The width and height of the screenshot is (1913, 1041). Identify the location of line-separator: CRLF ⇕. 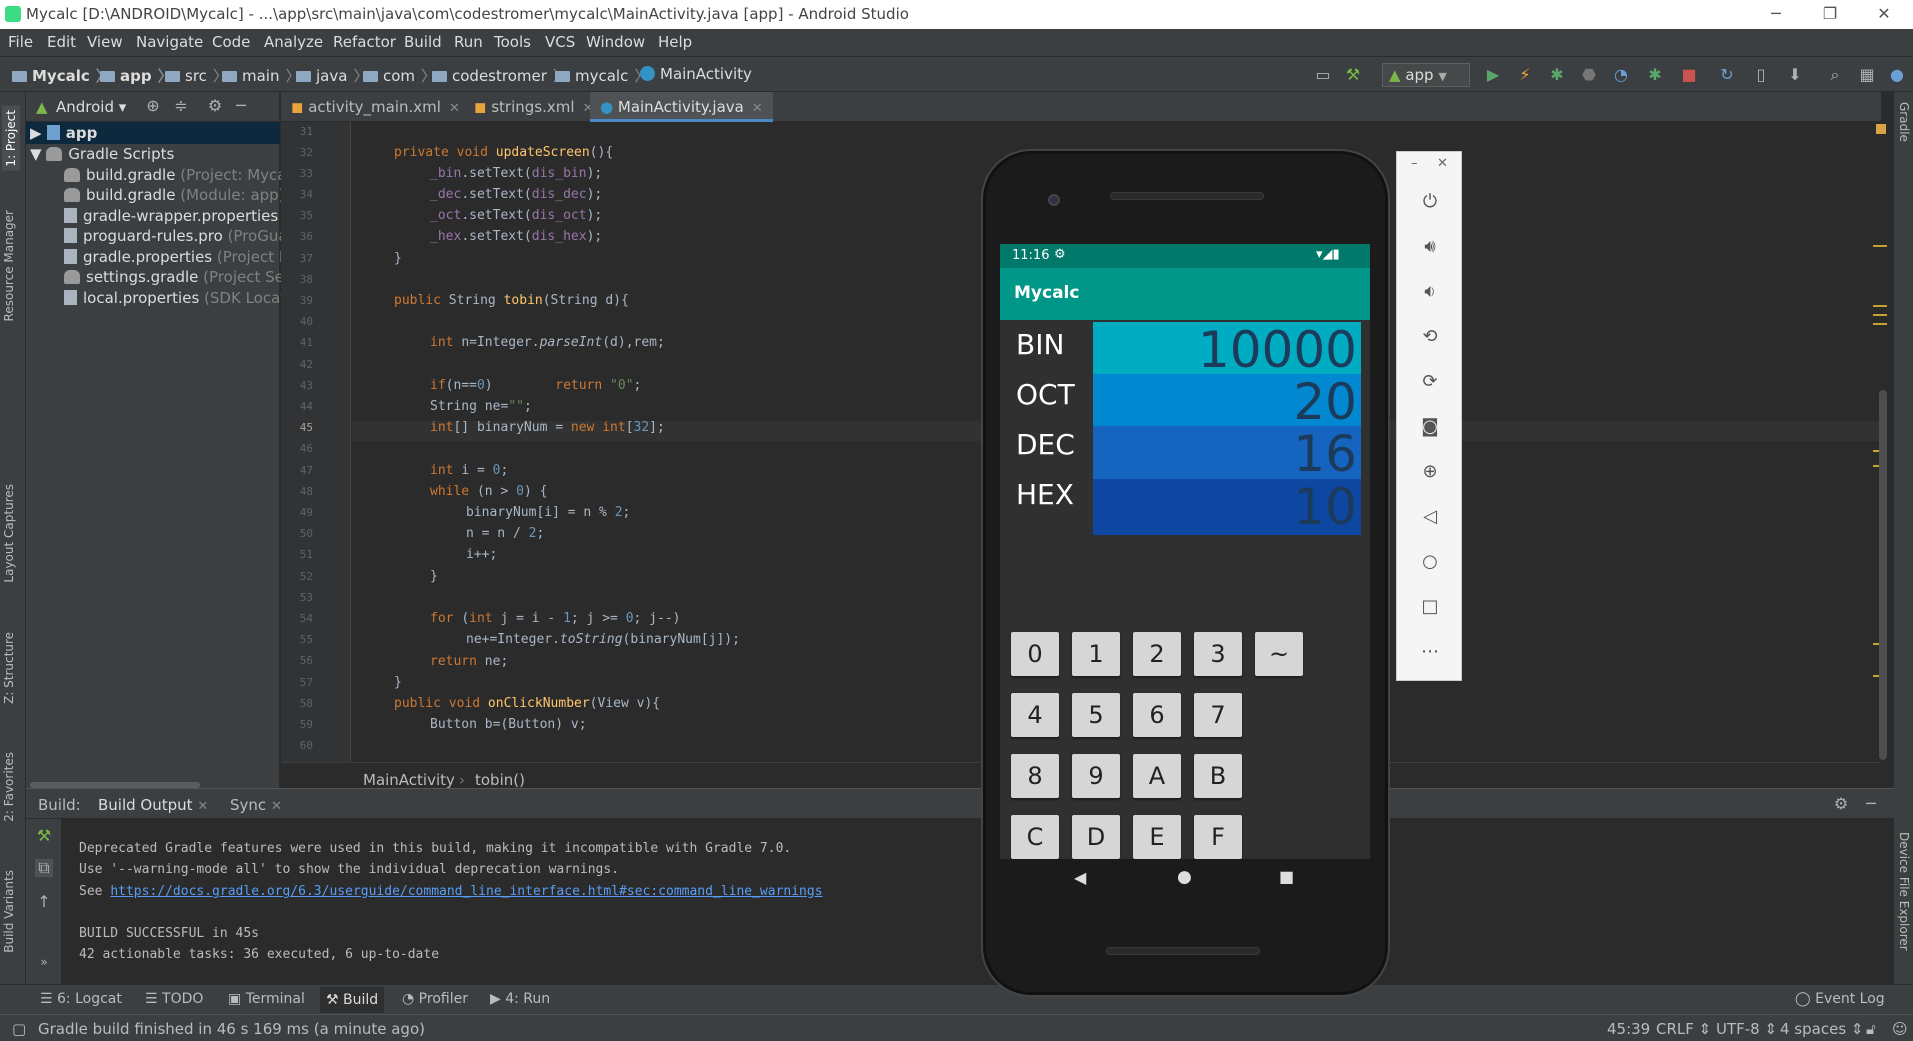
(1683, 1029).